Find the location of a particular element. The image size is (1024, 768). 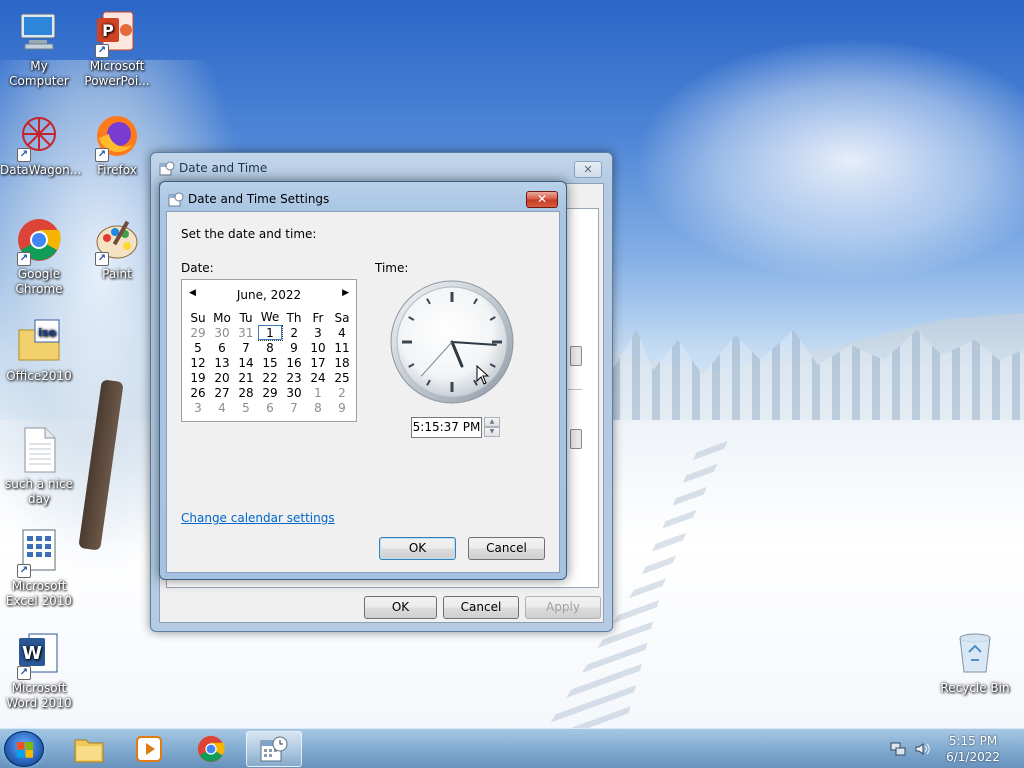

desktop-icon-firefox: ↗ Firefox is located at coordinates (117, 145).